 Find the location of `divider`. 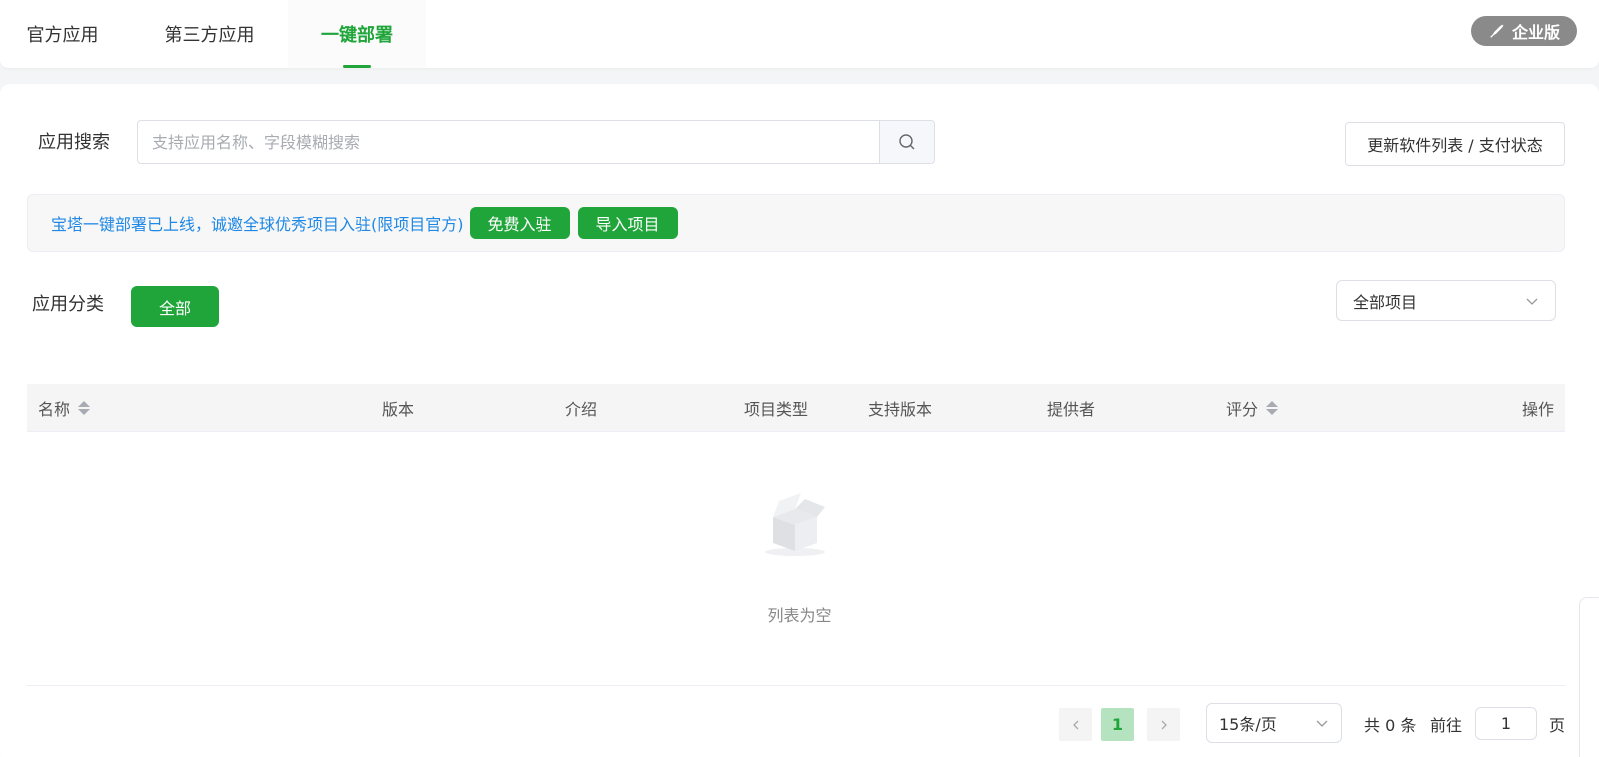

divider is located at coordinates (796, 685).